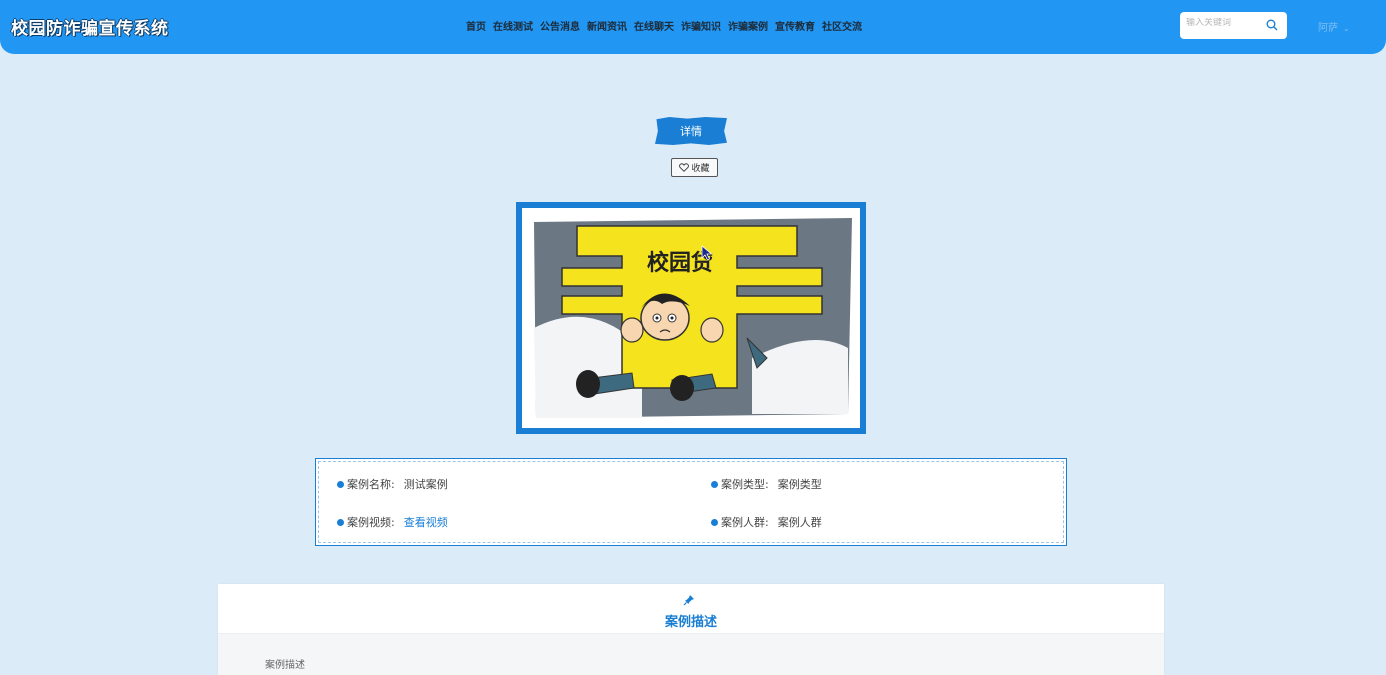 Image resolution: width=1386 pixels, height=675 pixels. I want to click on nav-online-test: 在线测试, so click(513, 25).